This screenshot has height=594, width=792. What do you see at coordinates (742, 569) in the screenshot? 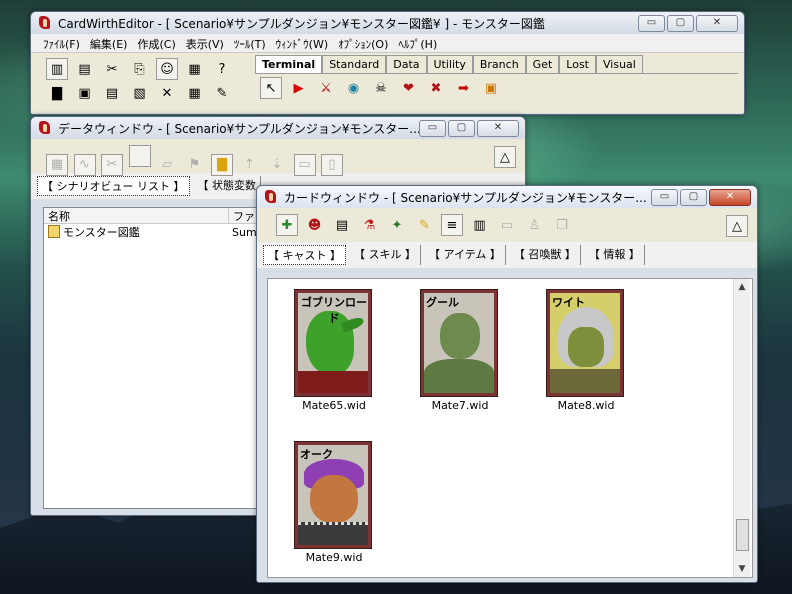
I see `scroll-down-icon: ▼` at bounding box center [742, 569].